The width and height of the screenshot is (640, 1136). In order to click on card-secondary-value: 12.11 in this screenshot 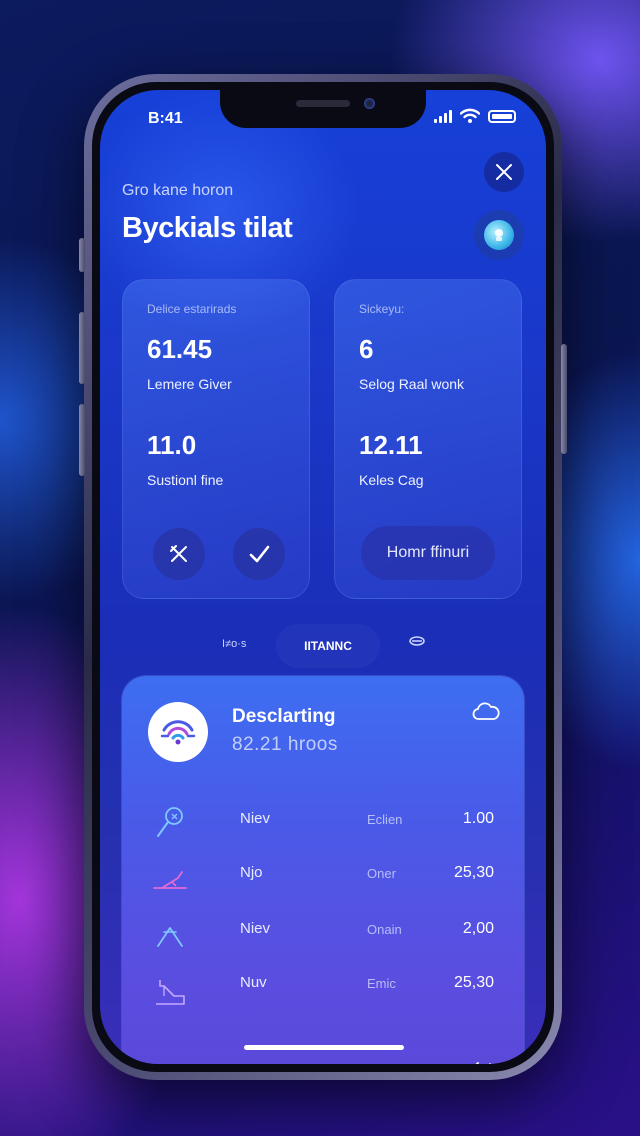, I will do `click(391, 445)`.